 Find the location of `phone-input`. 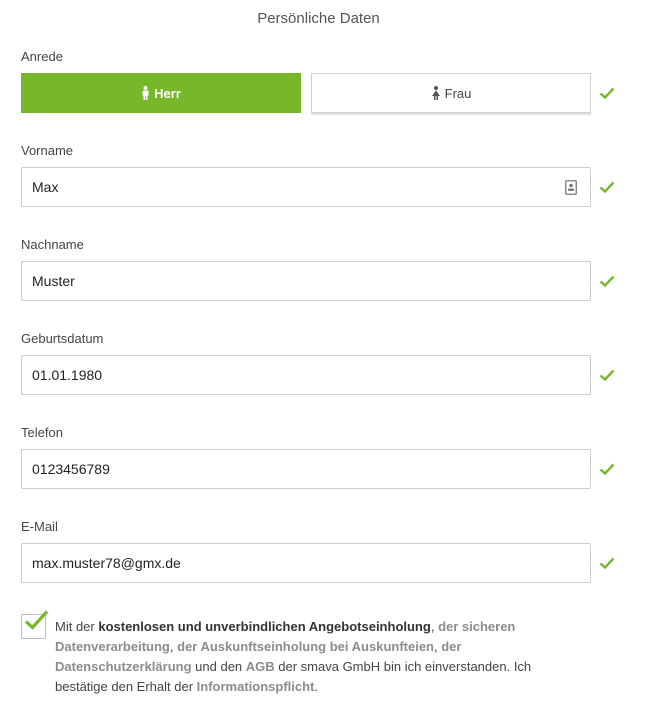

phone-input is located at coordinates (306, 469).